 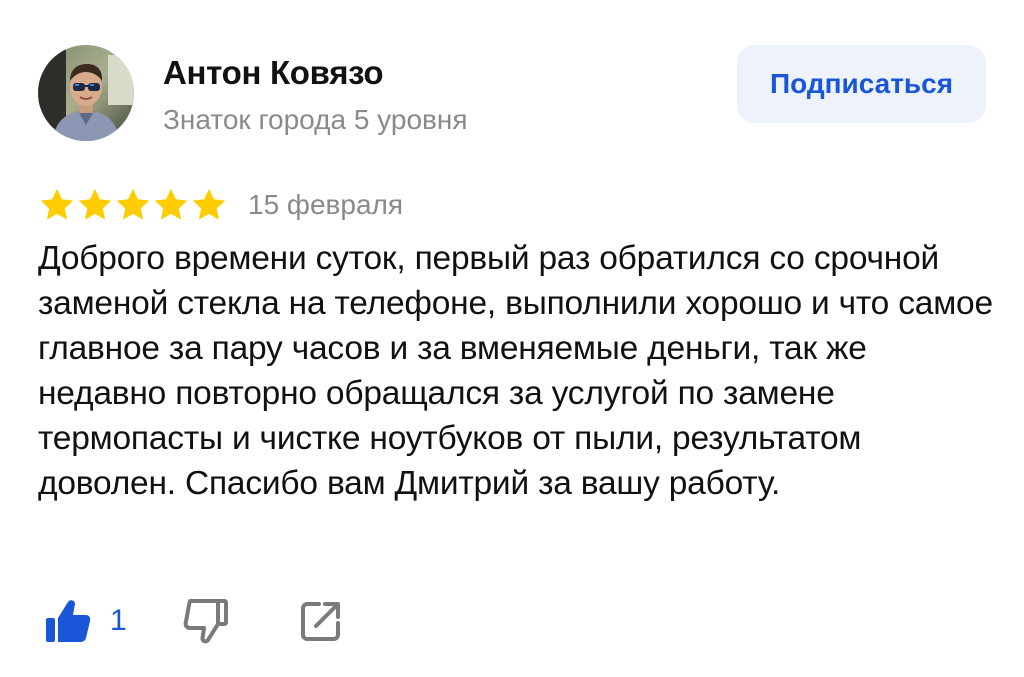 I want to click on avatar-photo, so click(x=86, y=93).